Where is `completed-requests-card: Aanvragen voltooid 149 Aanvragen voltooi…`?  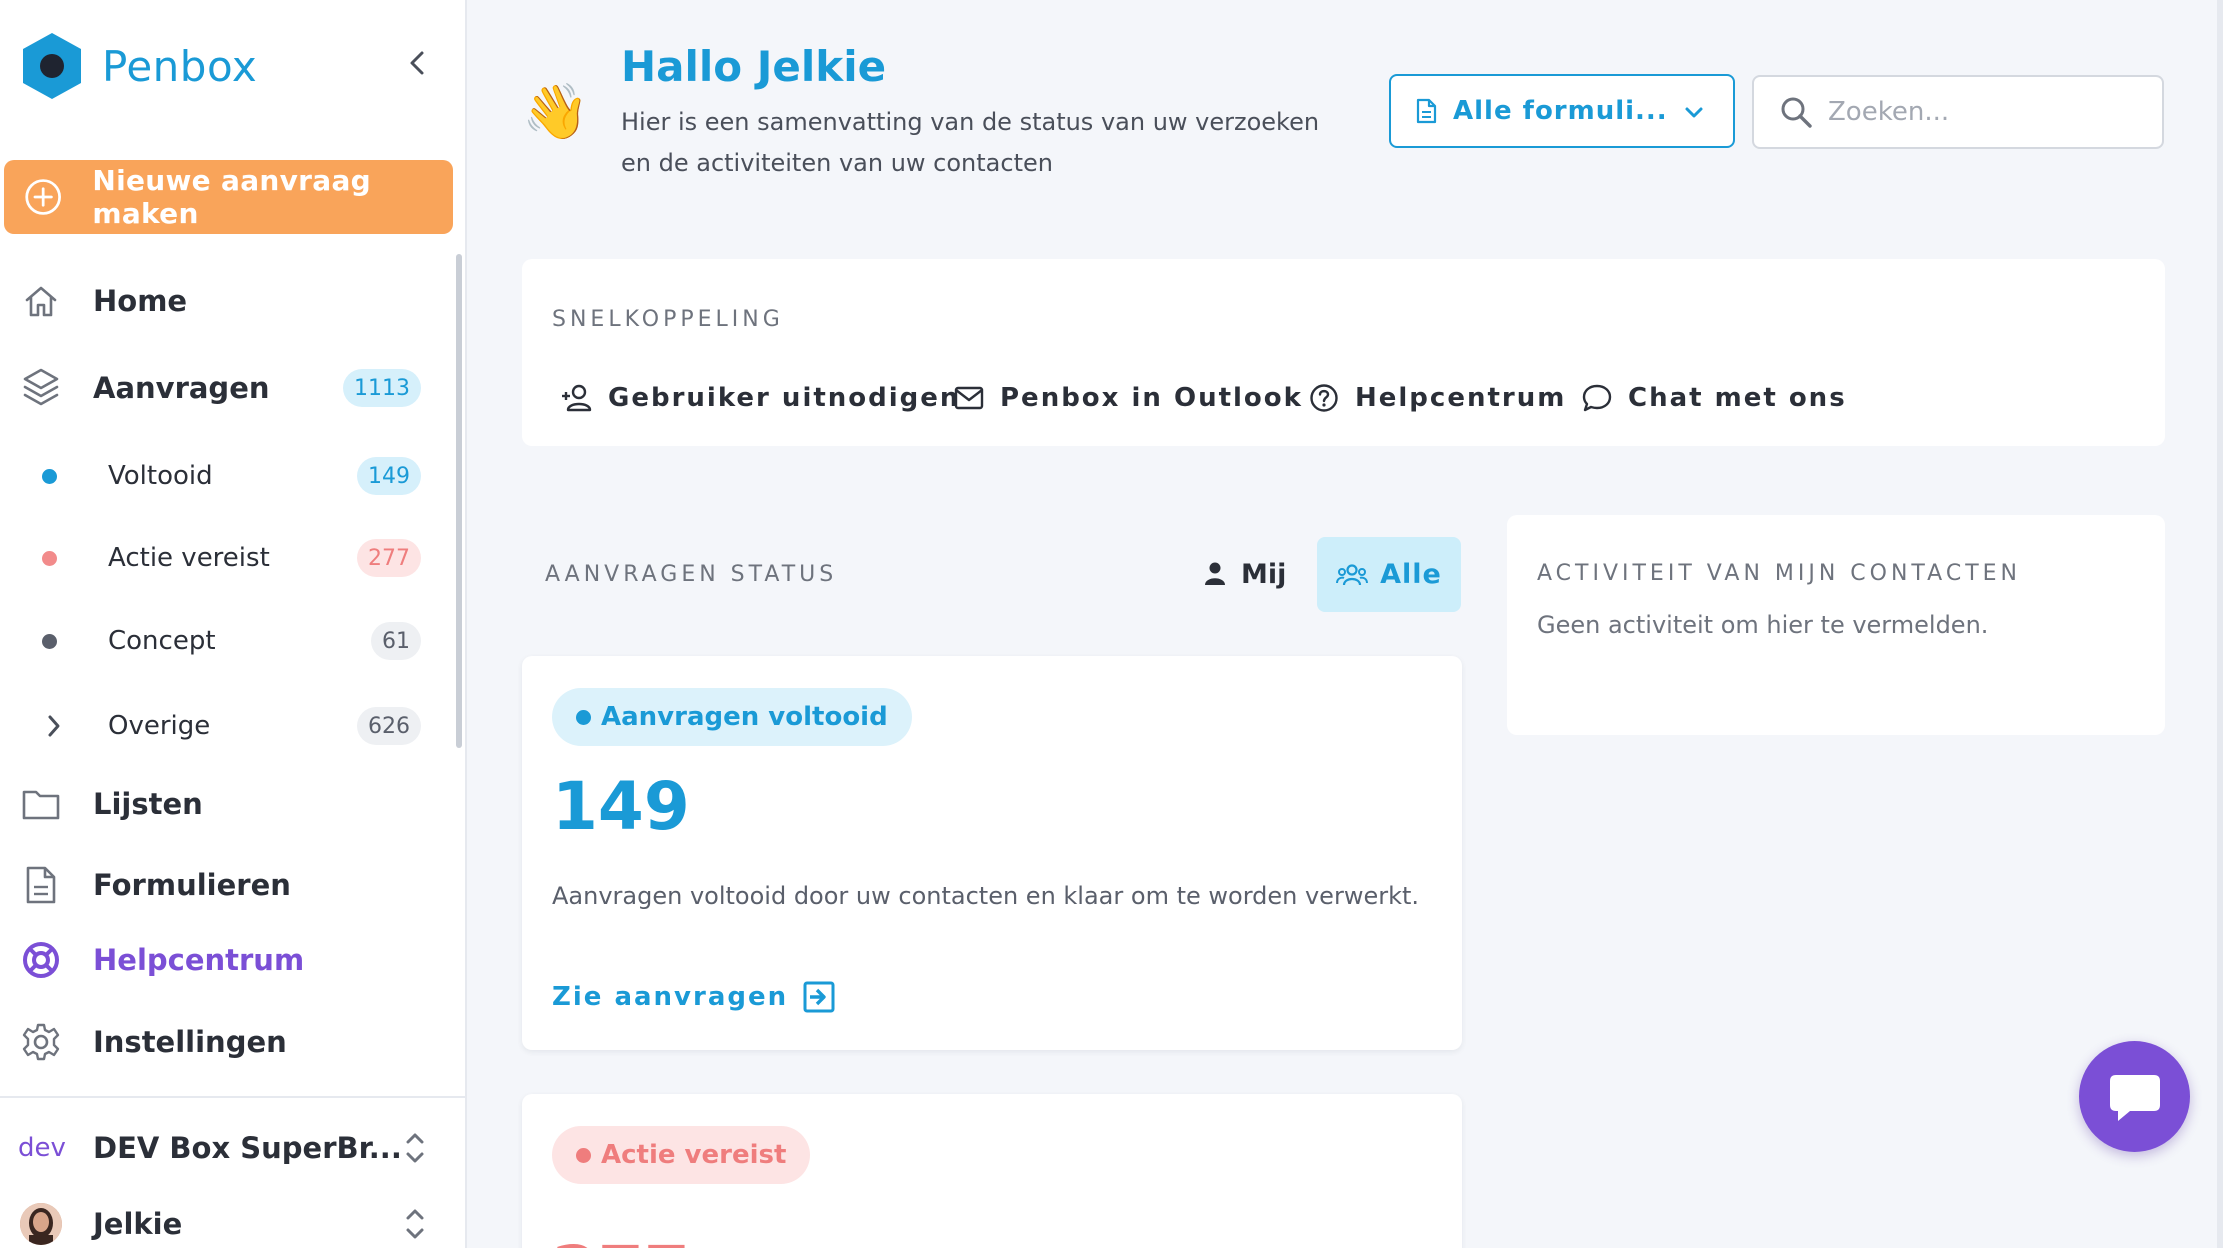 completed-requests-card: Aanvragen voltooid 149 Aanvragen voltooi… is located at coordinates (992, 853).